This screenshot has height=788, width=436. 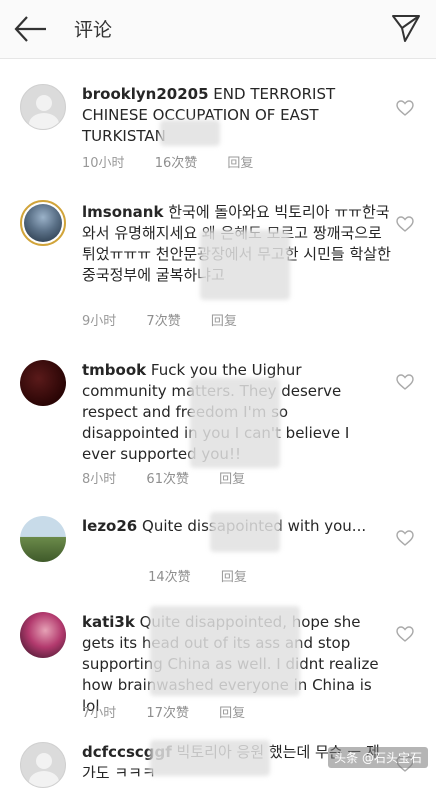 I want to click on comment-time: 7小时, so click(x=99, y=713).